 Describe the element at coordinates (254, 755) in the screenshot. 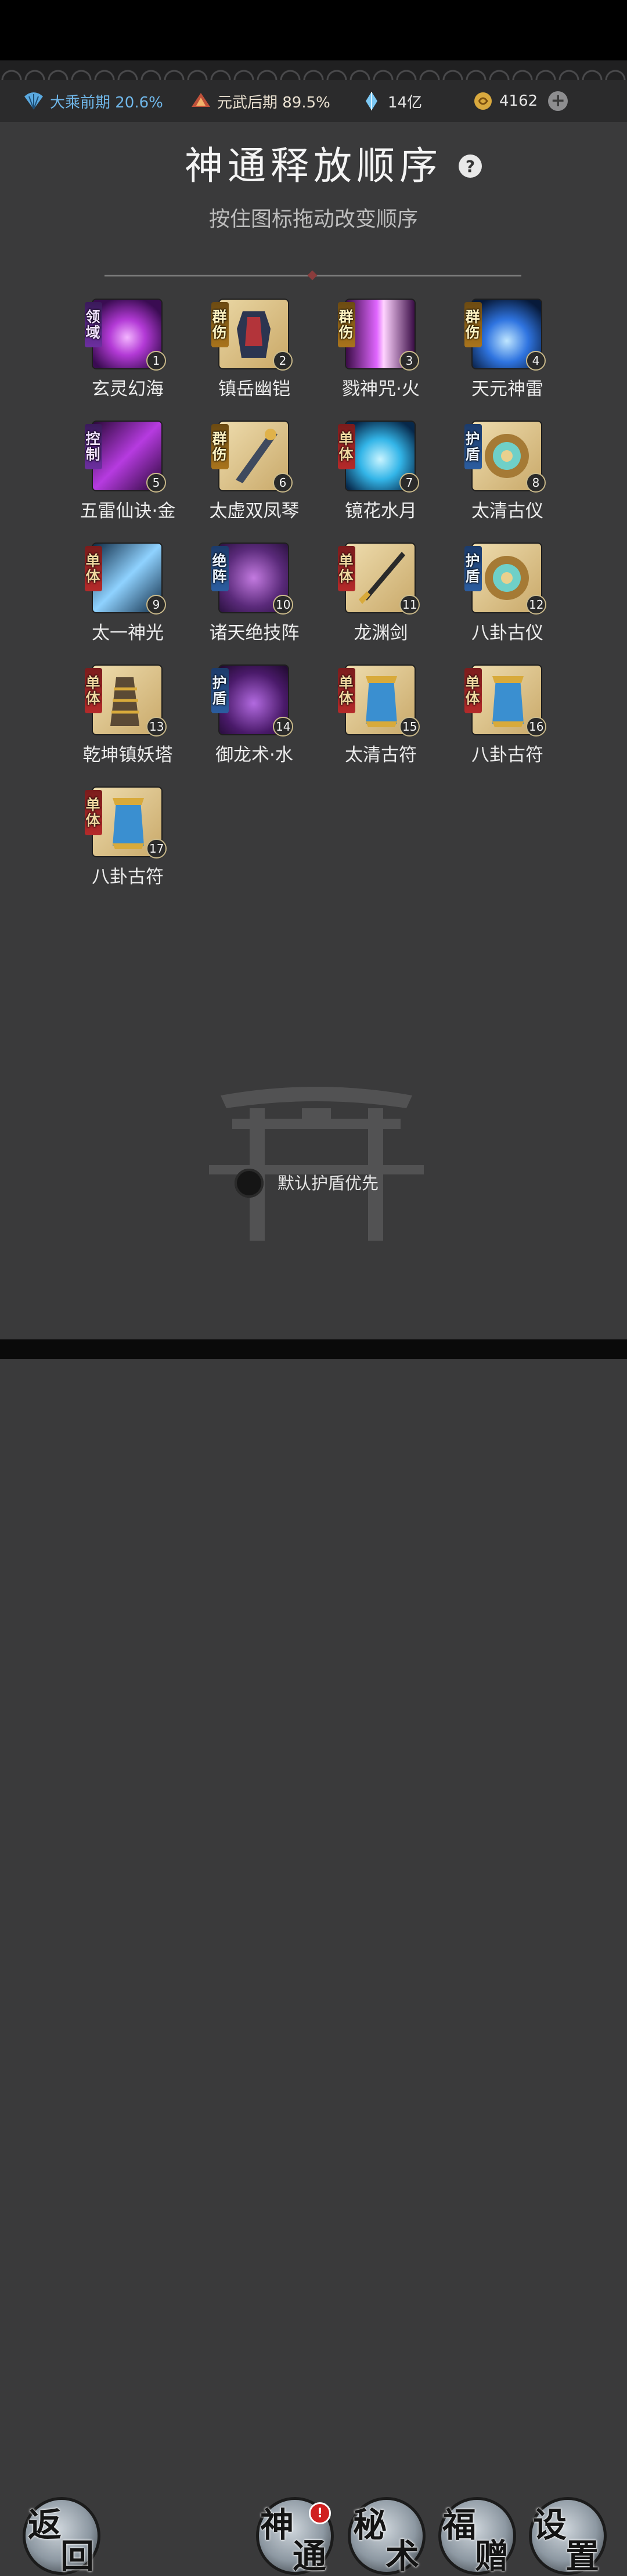

I see `skill-name: 御龙术·水` at that location.